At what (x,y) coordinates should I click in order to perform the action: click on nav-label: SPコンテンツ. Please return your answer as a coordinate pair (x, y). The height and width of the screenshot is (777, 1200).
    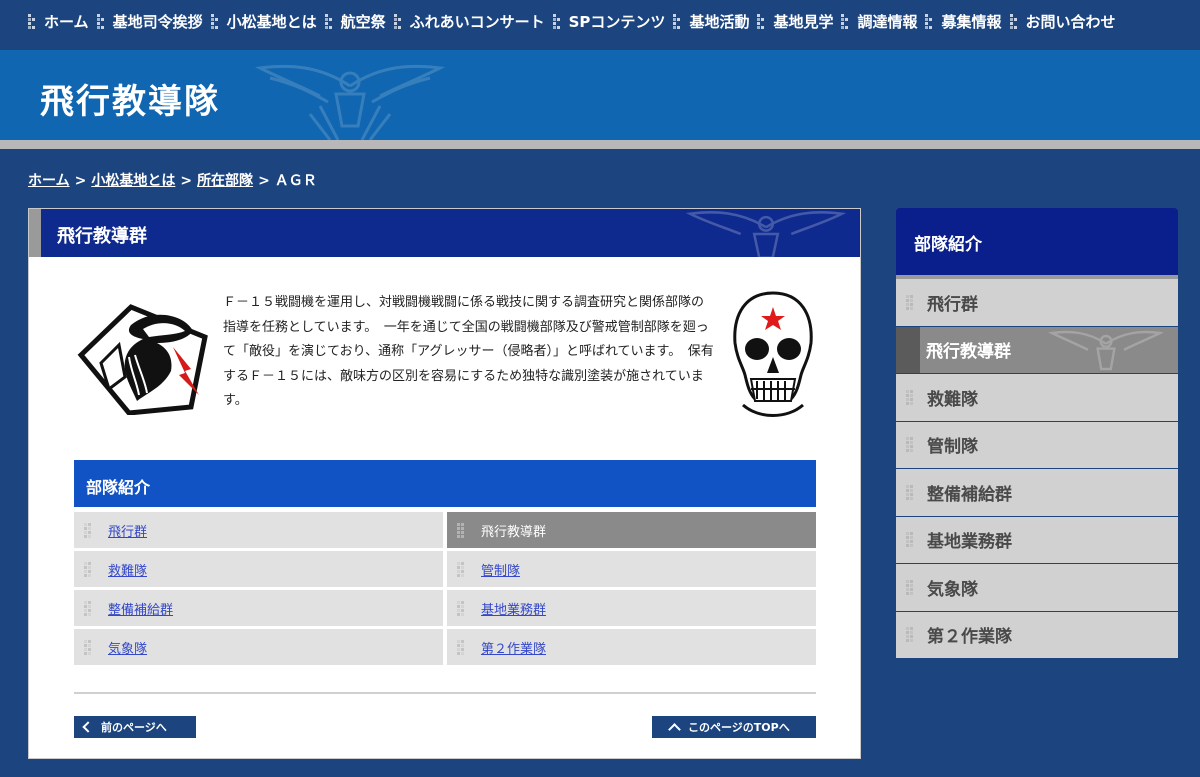
    Looking at the image, I should click on (617, 21).